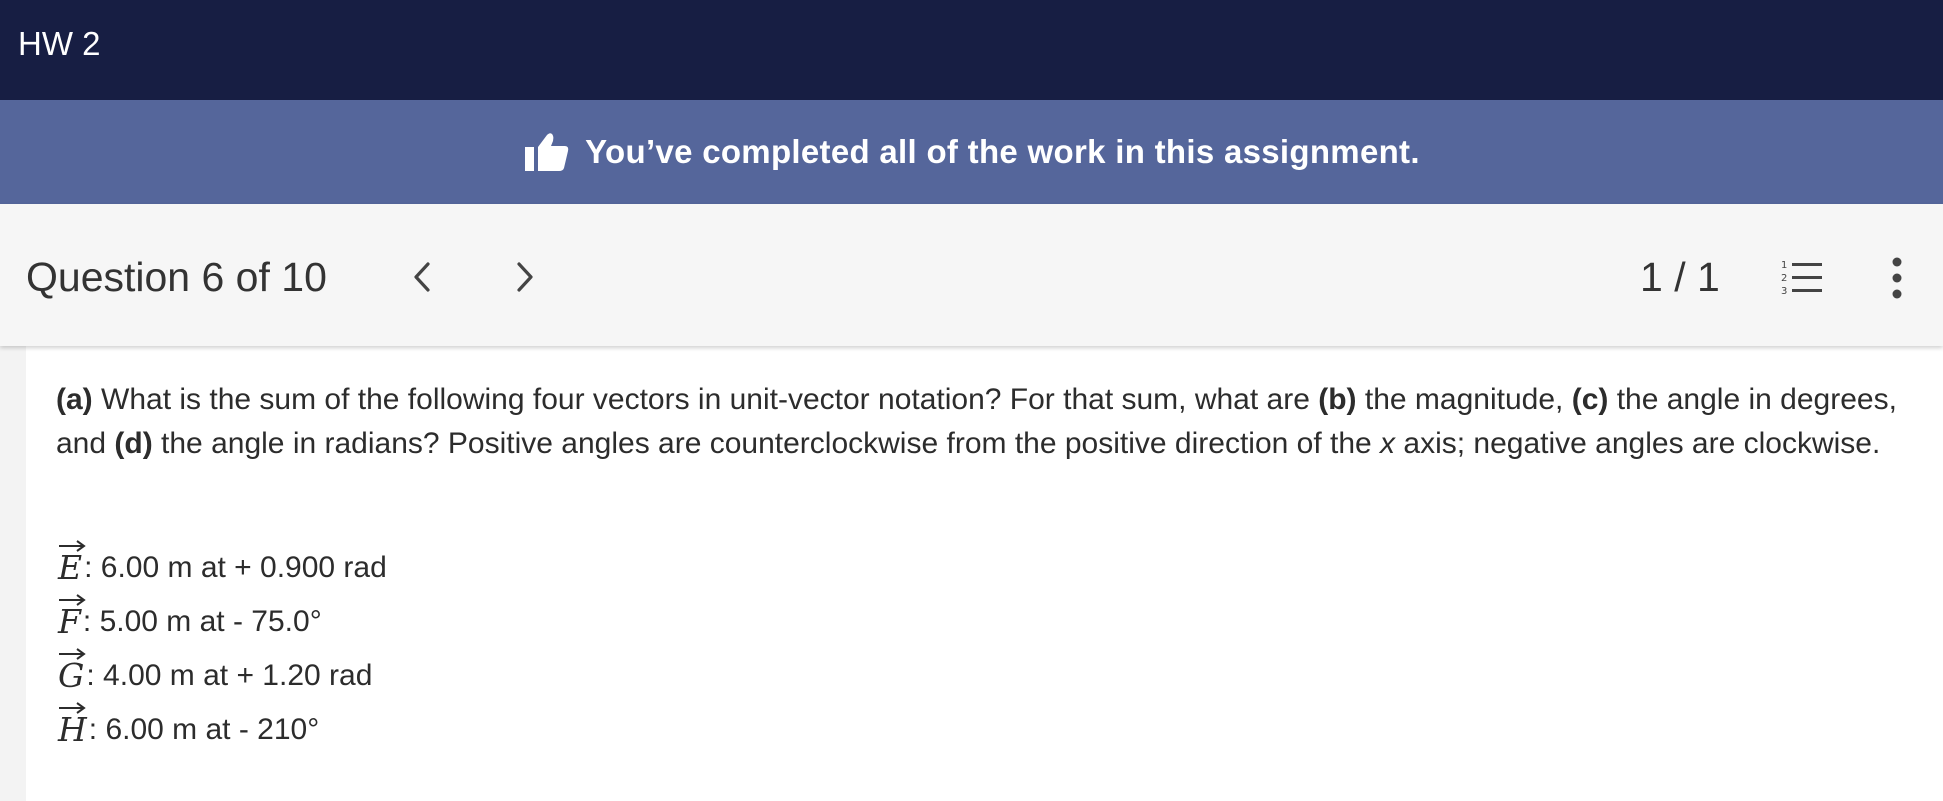 Image resolution: width=1943 pixels, height=801 pixels. Describe the element at coordinates (73, 725) in the screenshot. I see `vector-symbol: H` at that location.